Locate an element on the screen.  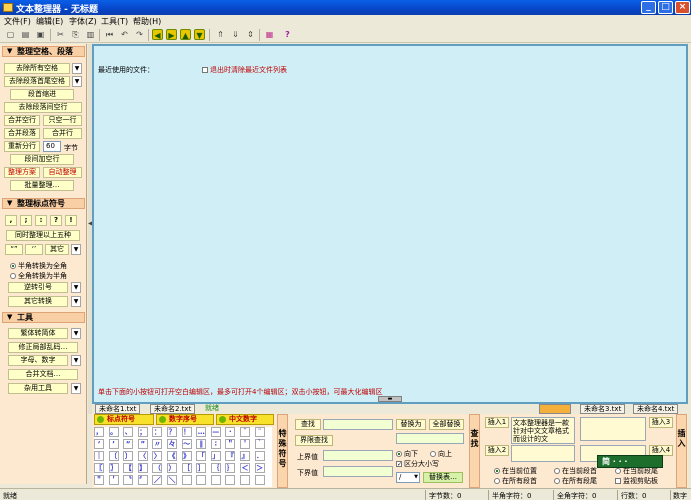
tab-punctuation: 标点符号 is located at coordinates (124, 419).